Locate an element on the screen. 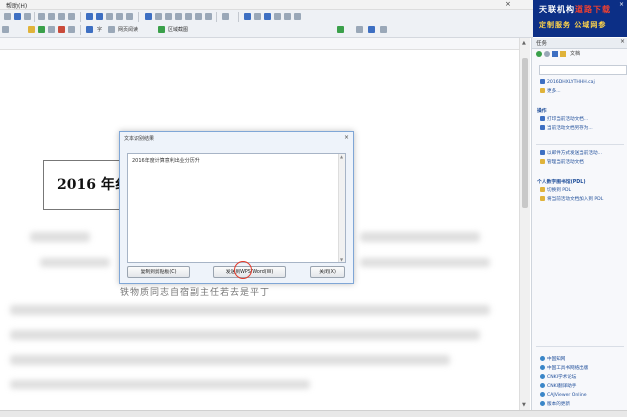  ad-close-icon: × is located at coordinates (621, 4).